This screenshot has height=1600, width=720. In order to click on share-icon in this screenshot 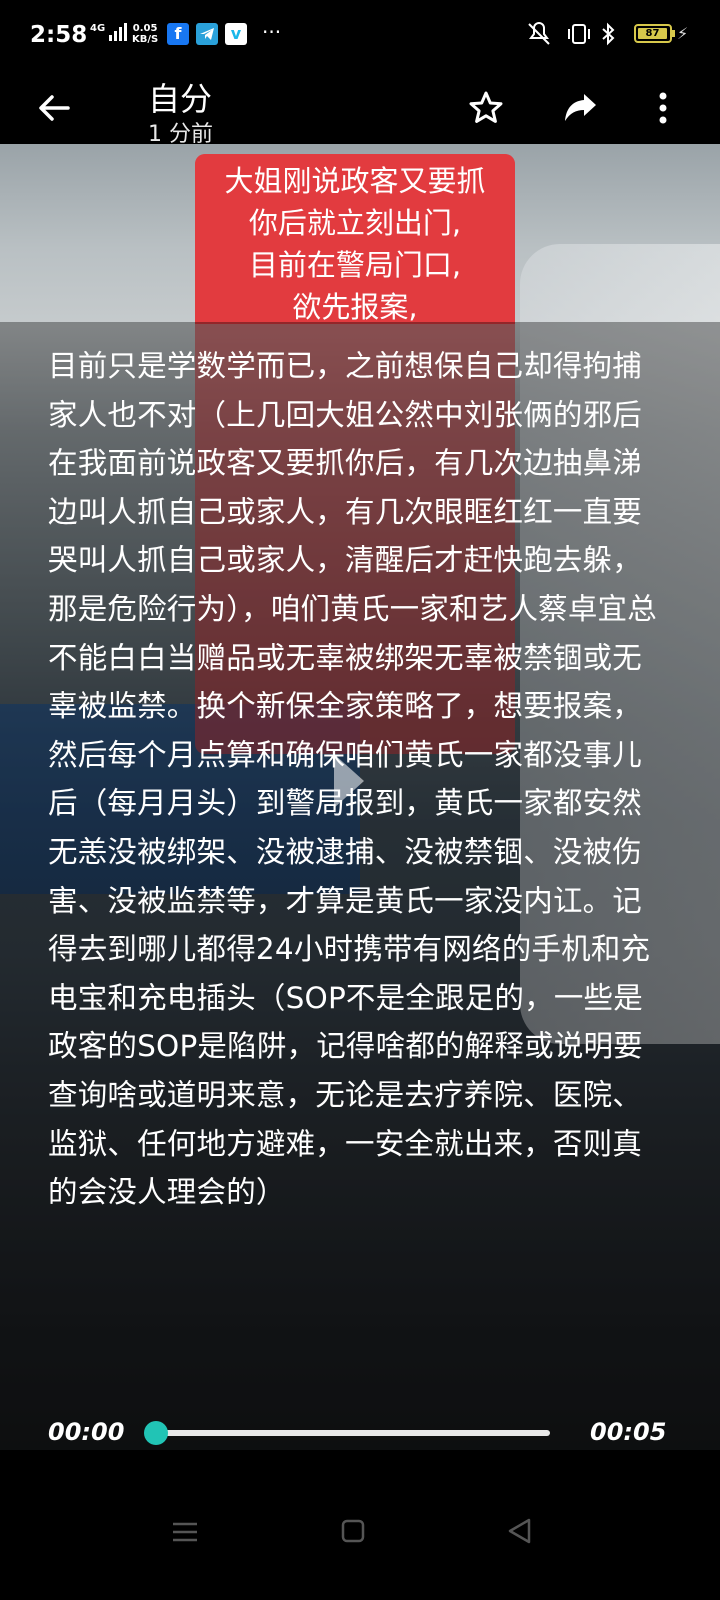, I will do `click(580, 108)`.